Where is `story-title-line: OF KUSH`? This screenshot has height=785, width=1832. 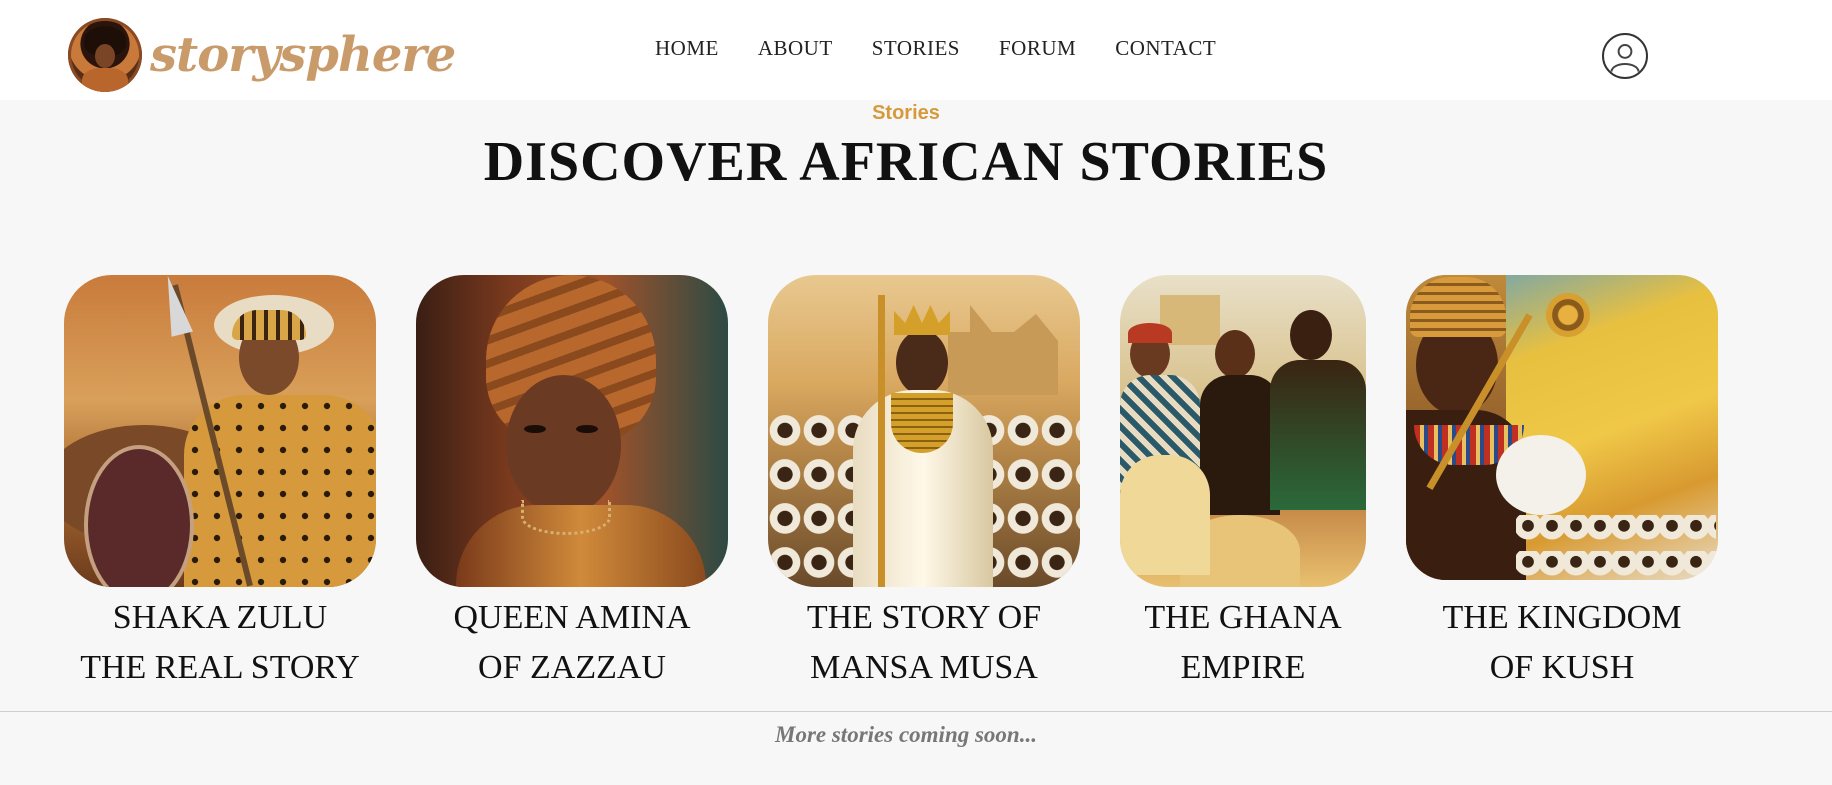 story-title-line: OF KUSH is located at coordinates (1562, 667).